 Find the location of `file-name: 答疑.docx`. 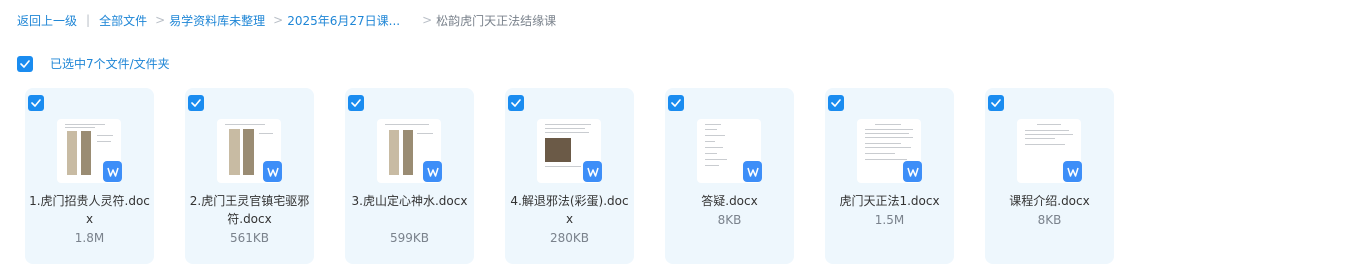

file-name: 答疑.docx is located at coordinates (729, 201).